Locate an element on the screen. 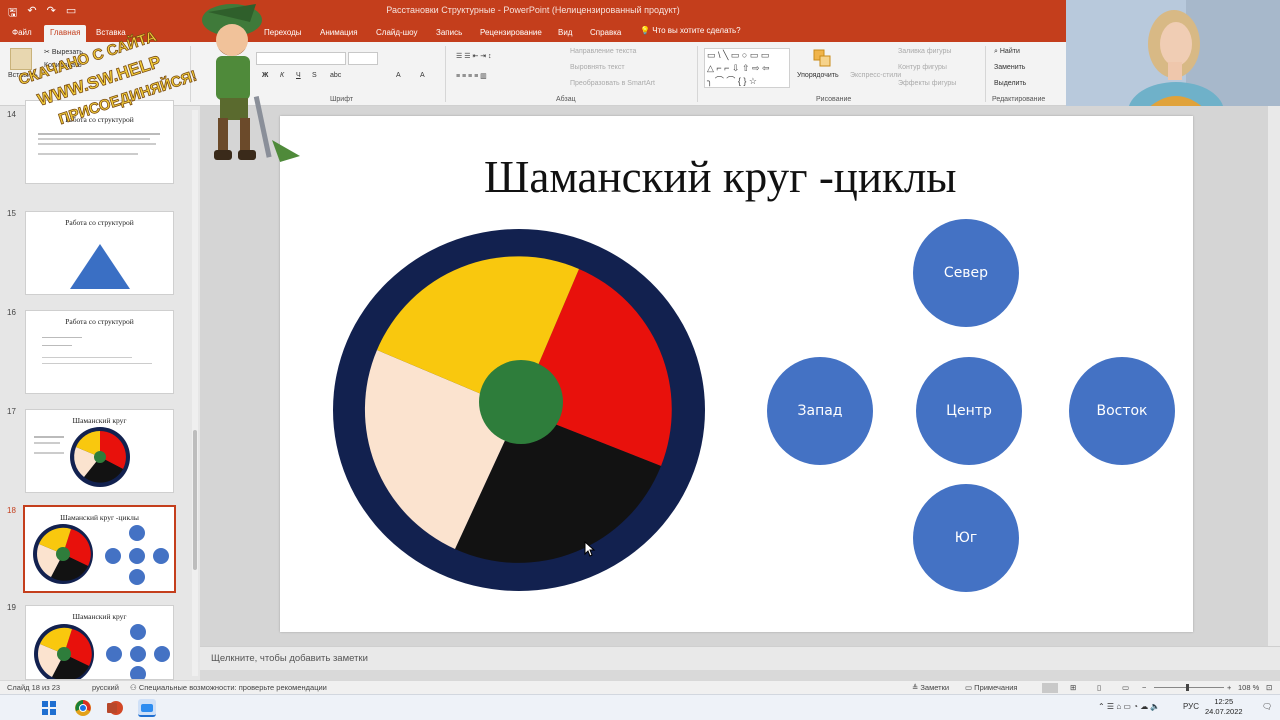  tab-record: Запись is located at coordinates (449, 33).